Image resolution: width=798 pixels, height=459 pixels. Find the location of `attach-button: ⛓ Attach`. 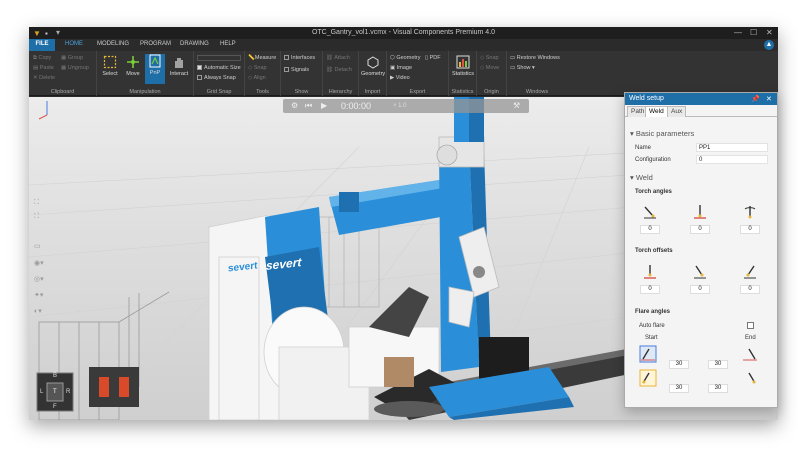

attach-button: ⛓ Attach is located at coordinates (338, 58).